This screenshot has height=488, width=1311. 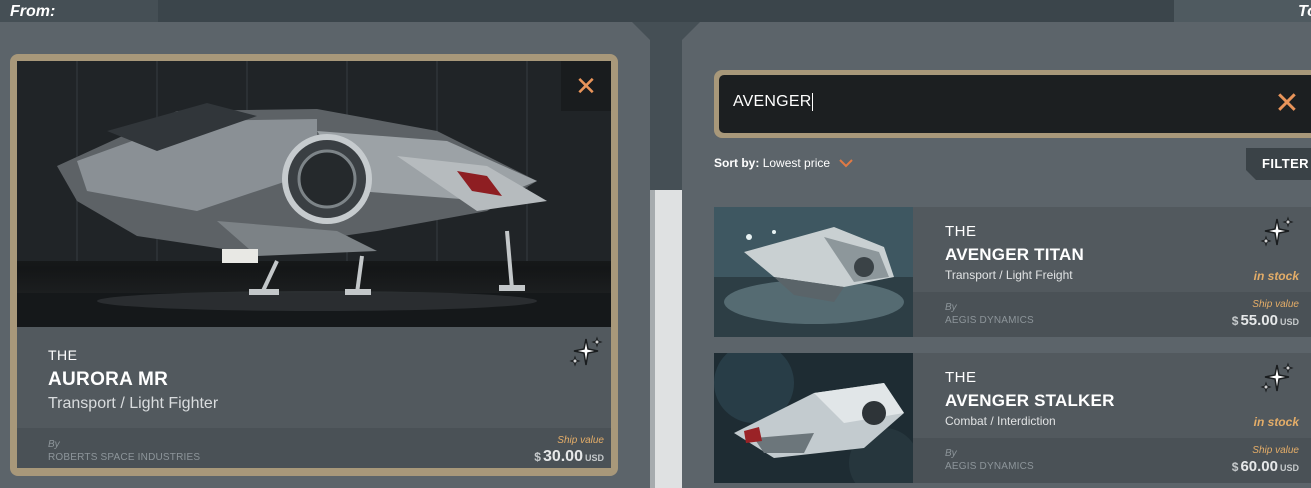 I want to click on result-footer: By AEGIS DYNAMICS Ship value $60.00 USD, so click(x=1112, y=460).